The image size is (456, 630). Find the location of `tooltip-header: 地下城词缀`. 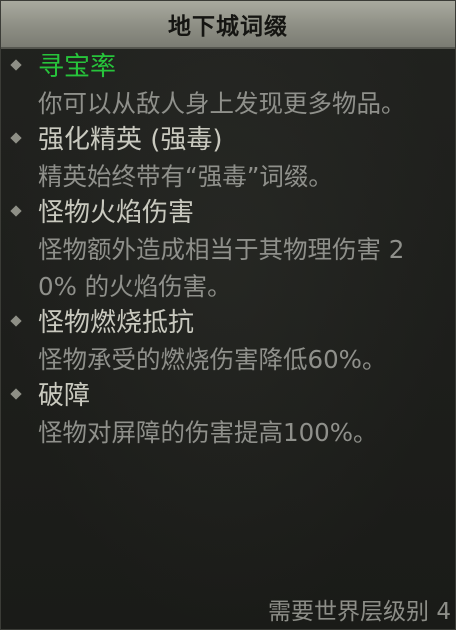

tooltip-header: 地下城词缀 is located at coordinates (228, 25).